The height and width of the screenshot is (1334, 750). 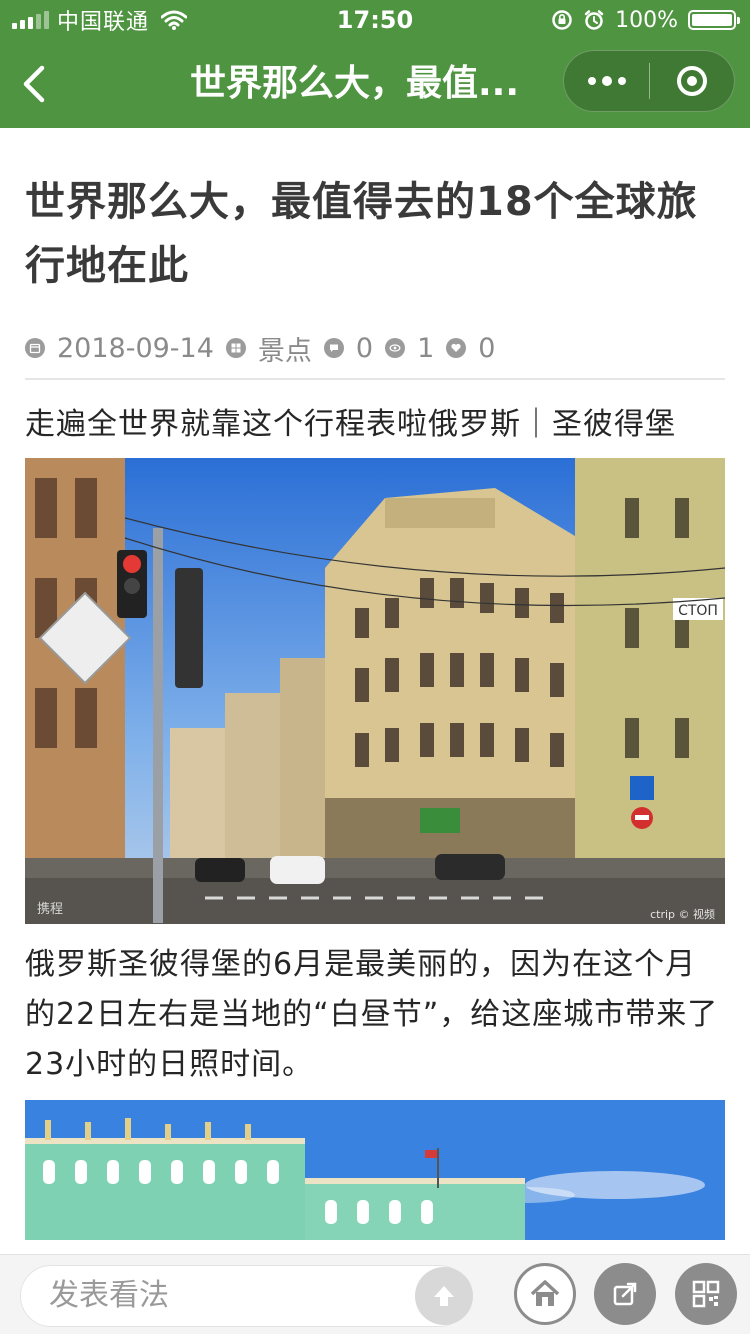 What do you see at coordinates (245, 1296) in the screenshot?
I see `comment-input: 发表看法` at bounding box center [245, 1296].